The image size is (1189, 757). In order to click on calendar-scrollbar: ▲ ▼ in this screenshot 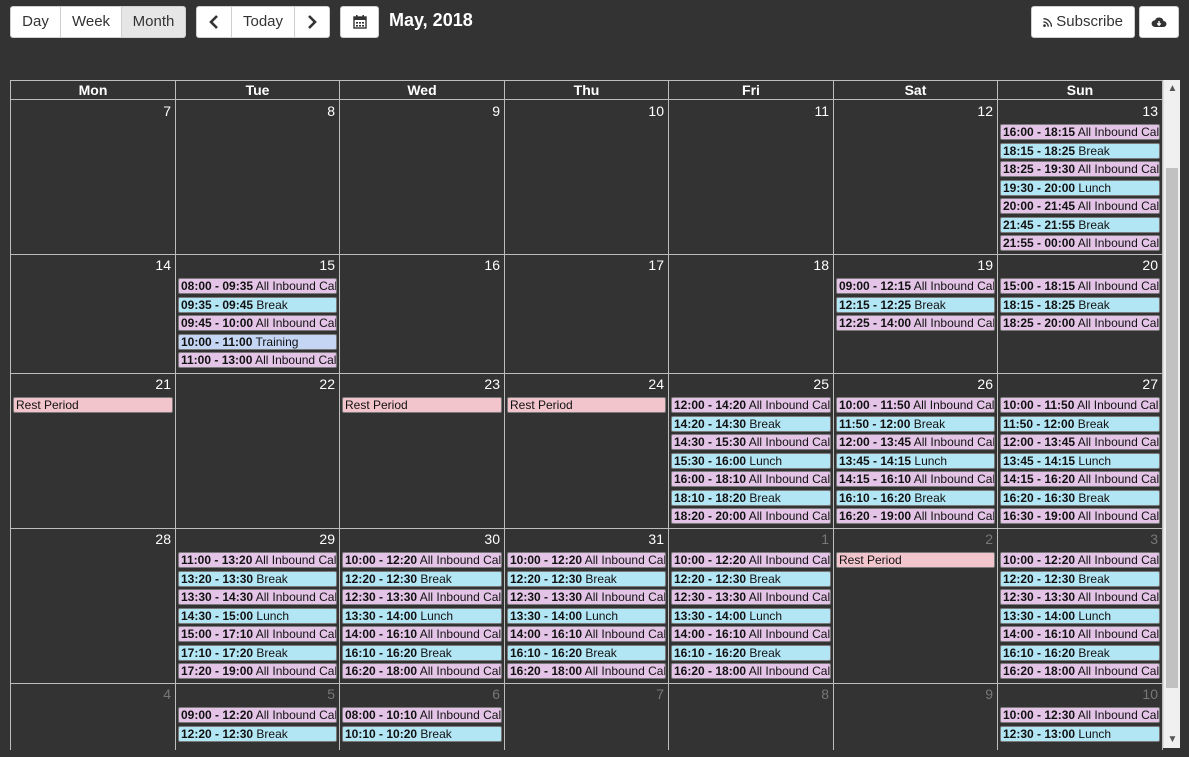, I will do `click(1171, 414)`.